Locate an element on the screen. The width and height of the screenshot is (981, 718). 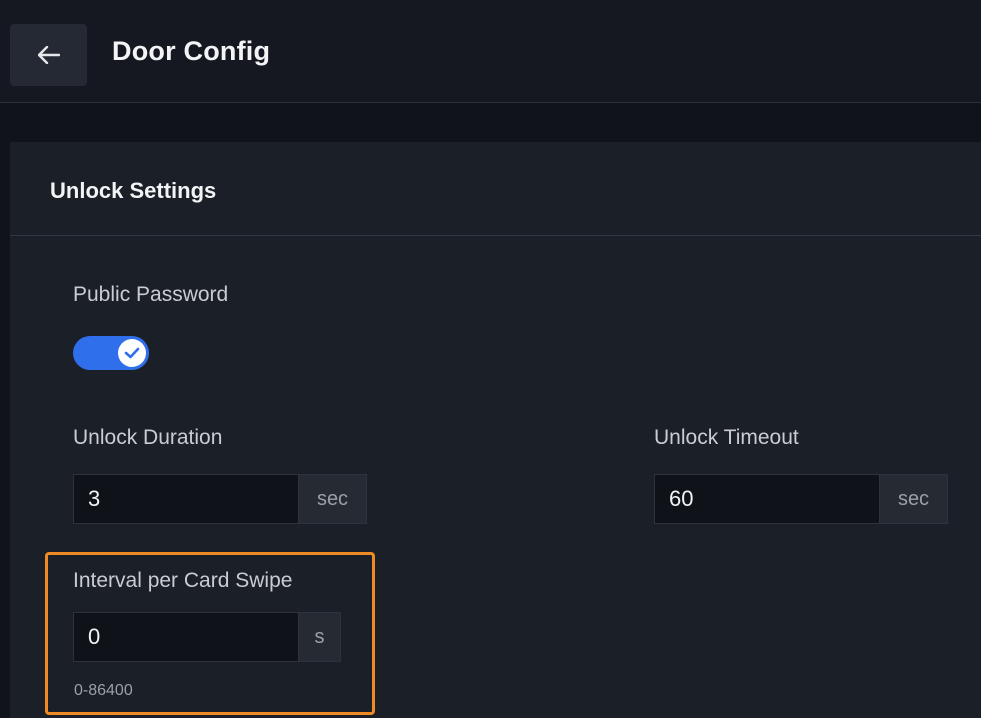
unlock-timeout-group: sec is located at coordinates (801, 499).